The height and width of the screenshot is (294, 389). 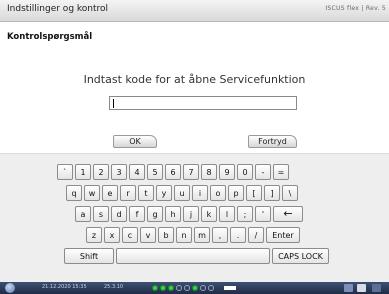 What do you see at coordinates (236, 193) in the screenshot?
I see `key-row2-9: p` at bounding box center [236, 193].